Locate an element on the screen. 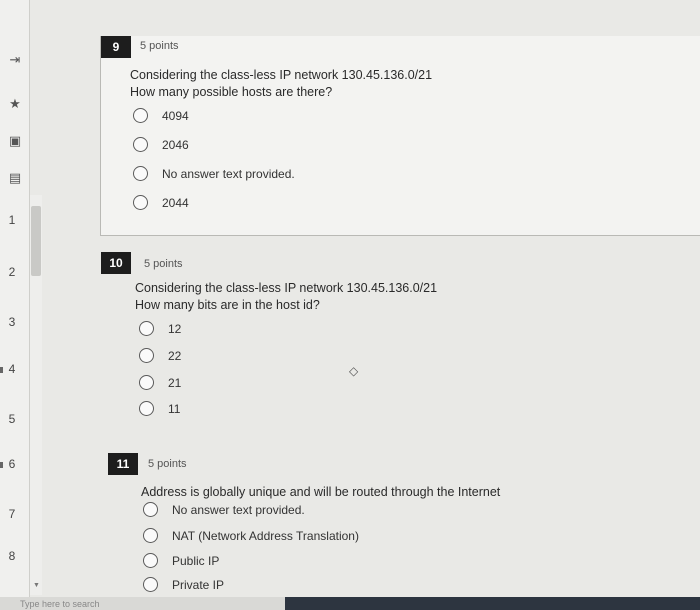 The width and height of the screenshot is (700, 610). answer-option: 21 is located at coordinates (160, 382).